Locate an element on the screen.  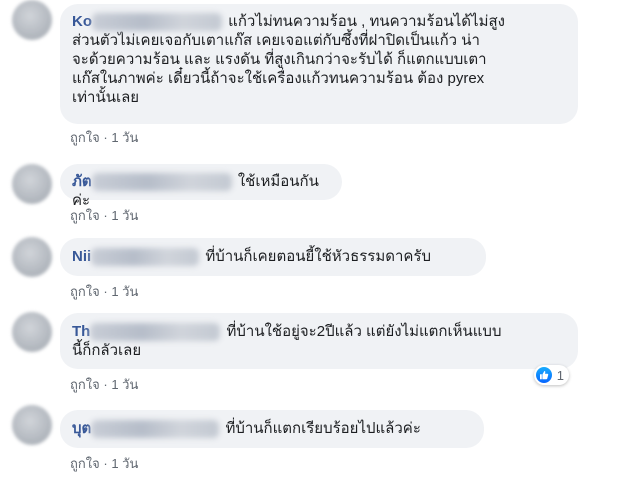
reaction-count: 1 is located at coordinates (551, 375).